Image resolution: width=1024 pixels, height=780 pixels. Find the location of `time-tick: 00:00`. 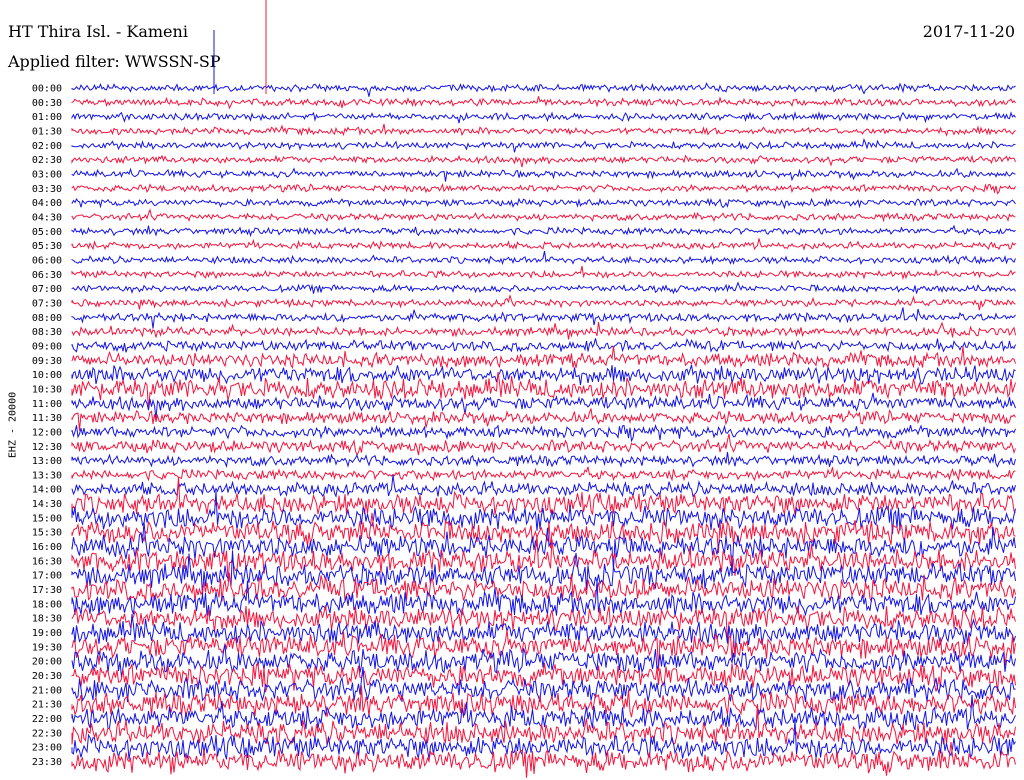

time-tick: 00:00 is located at coordinates (47, 89).